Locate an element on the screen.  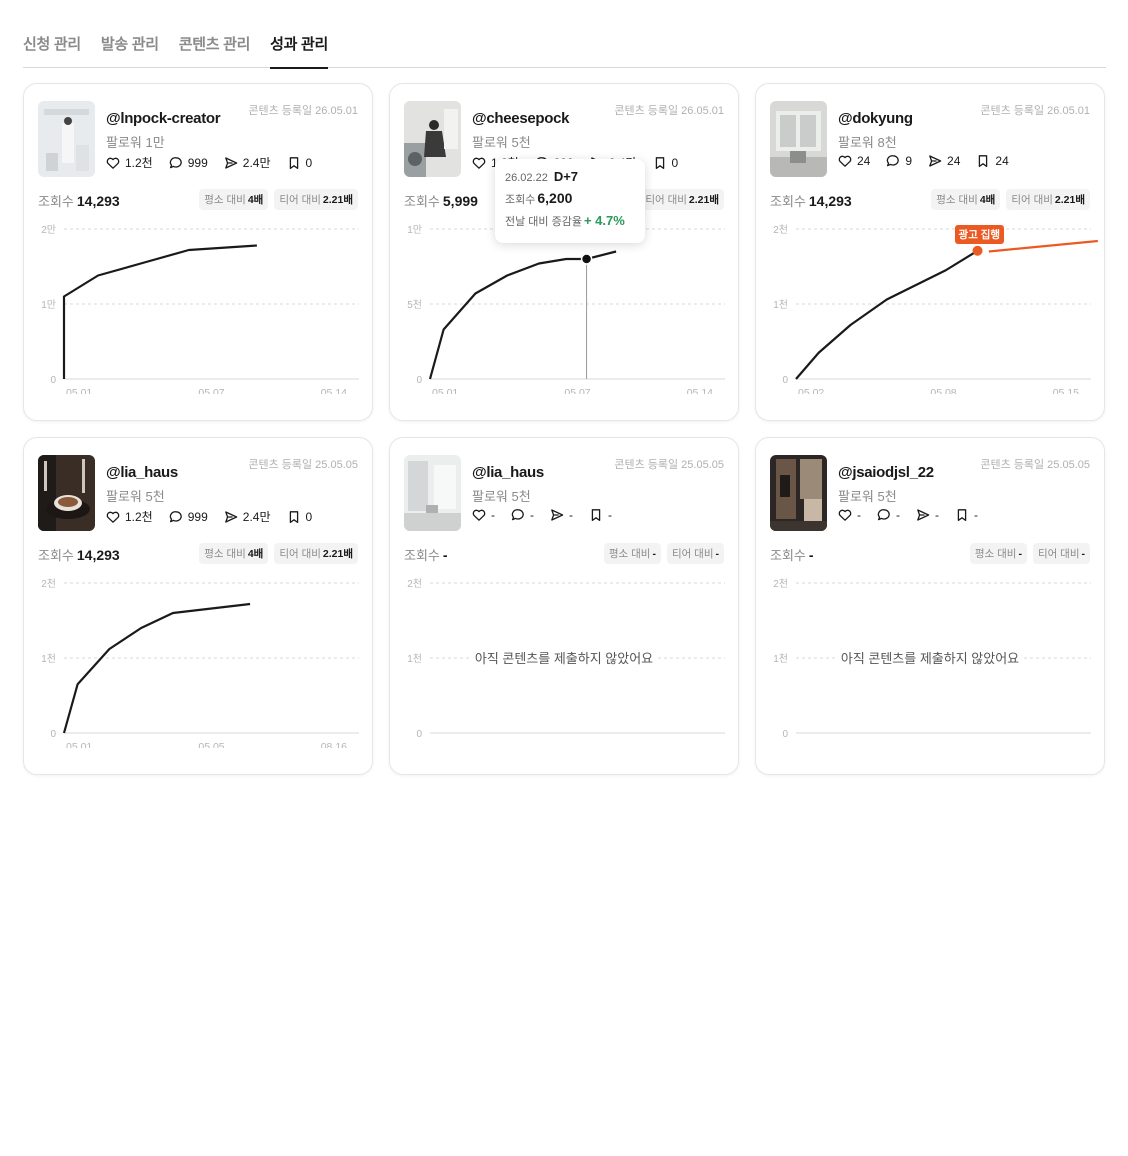
engagement-stats: 24 9 24 24 is located at coordinates (923, 161).